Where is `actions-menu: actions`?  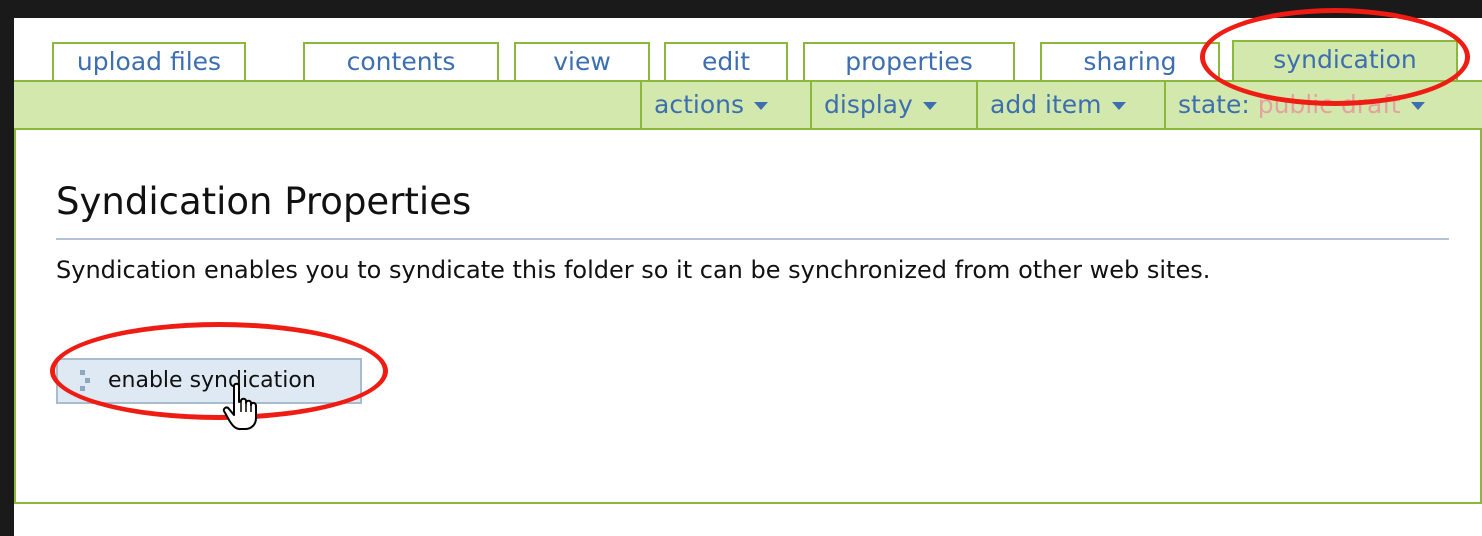
actions-menu: actions is located at coordinates (725, 105).